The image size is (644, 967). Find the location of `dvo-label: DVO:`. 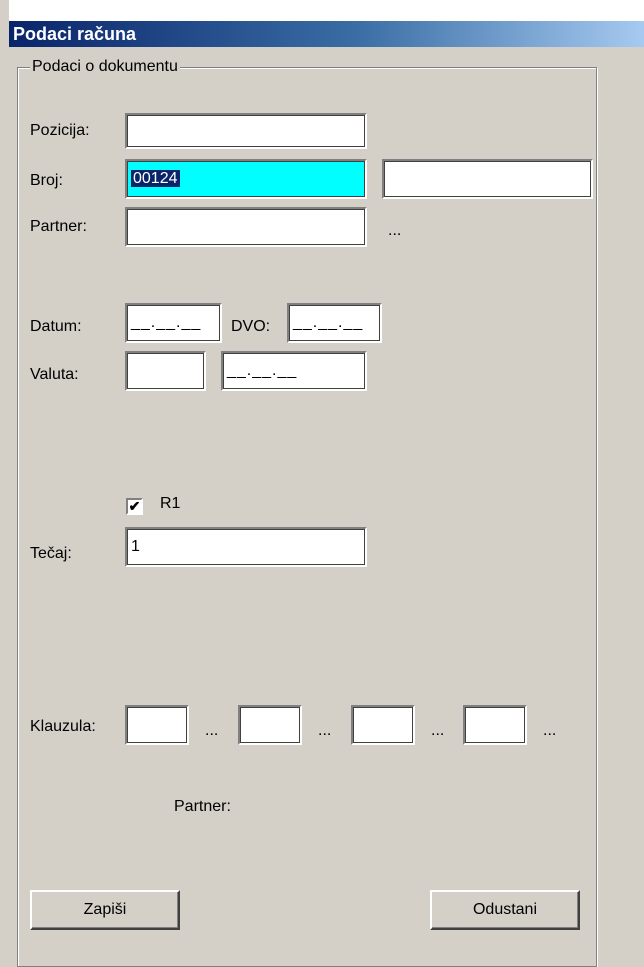

dvo-label: DVO: is located at coordinates (251, 326).